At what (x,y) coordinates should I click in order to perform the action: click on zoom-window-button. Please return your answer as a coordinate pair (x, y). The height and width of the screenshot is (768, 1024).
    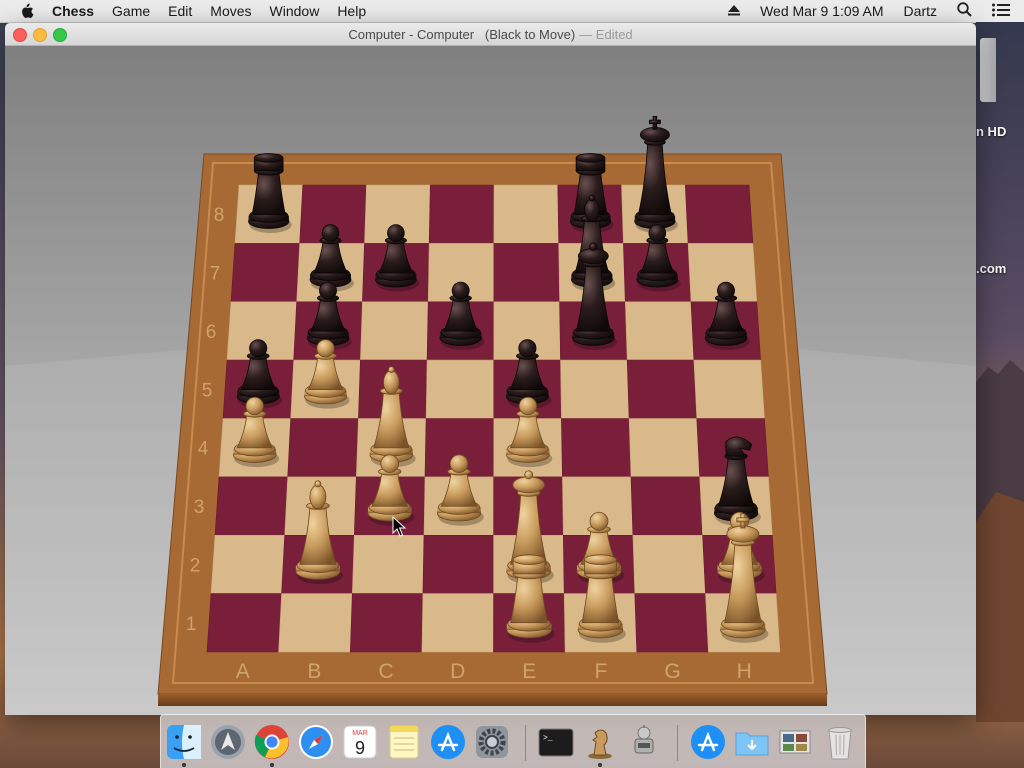
    Looking at the image, I should click on (60, 35).